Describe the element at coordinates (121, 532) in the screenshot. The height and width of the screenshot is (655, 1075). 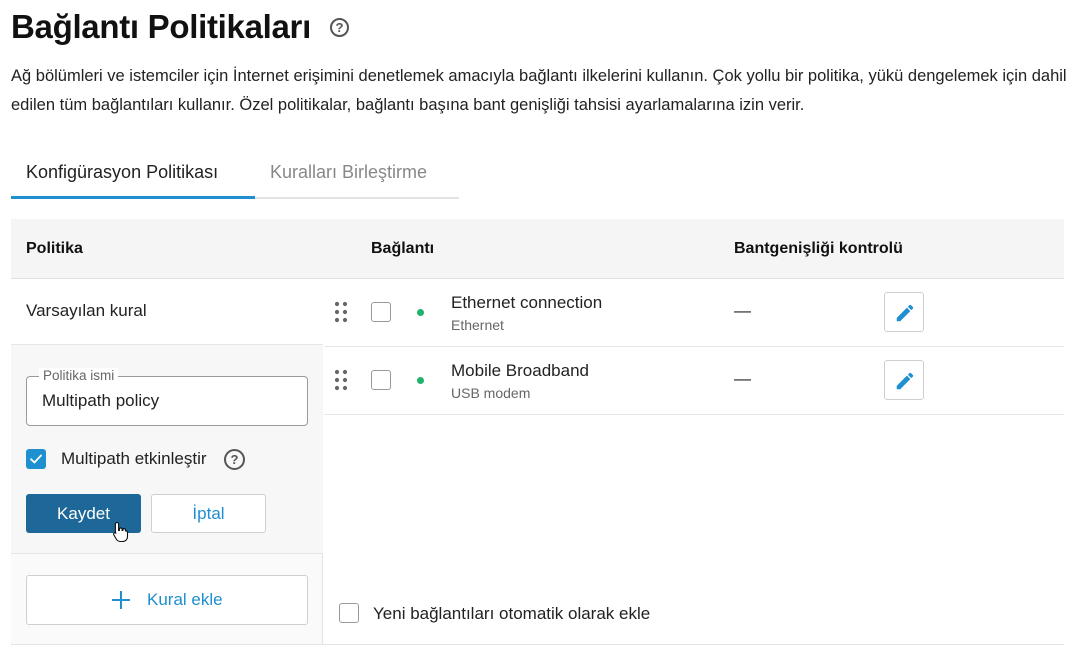
I see `hand-cursor-icon` at that location.